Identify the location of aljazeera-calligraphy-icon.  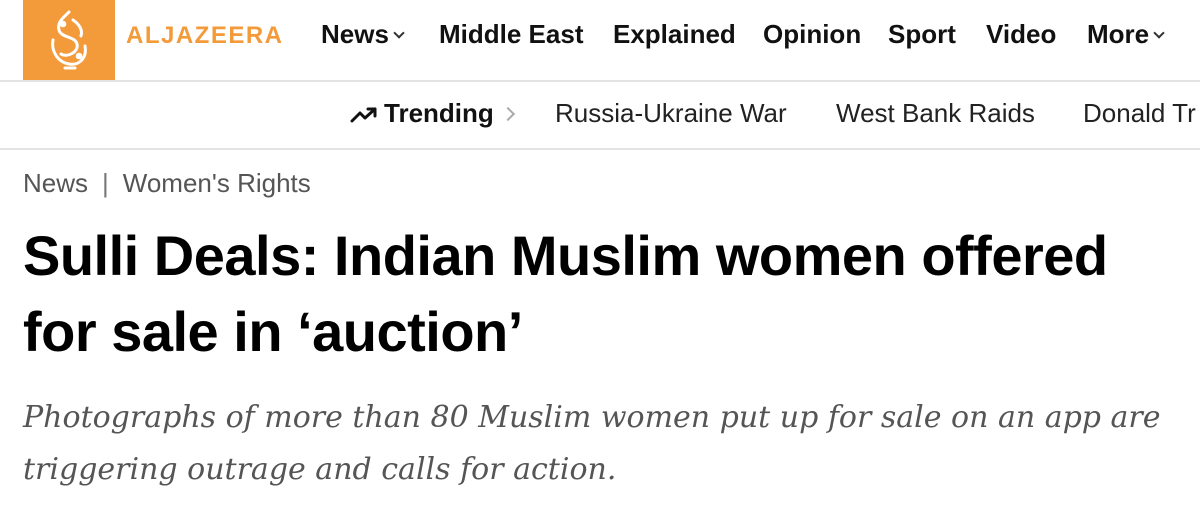
(69, 40).